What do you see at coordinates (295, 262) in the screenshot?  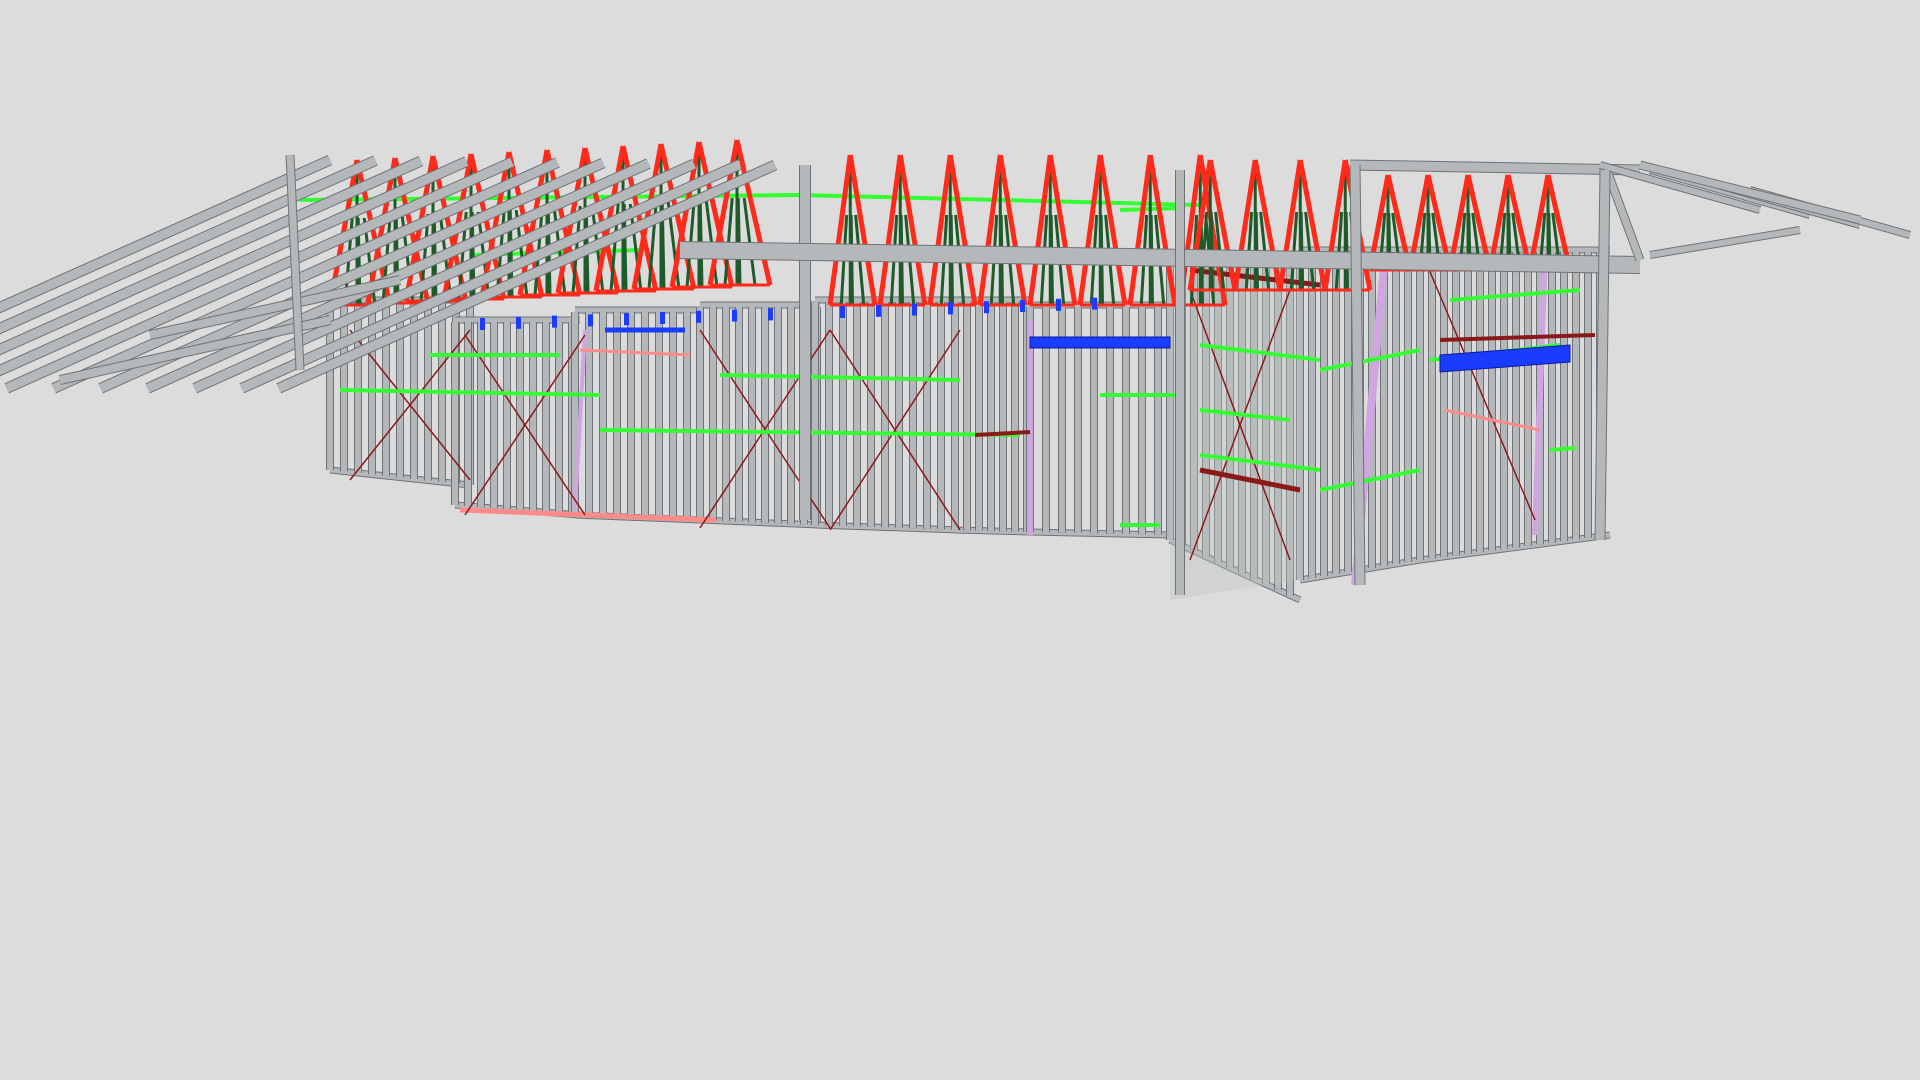 I see `gable-post` at bounding box center [295, 262].